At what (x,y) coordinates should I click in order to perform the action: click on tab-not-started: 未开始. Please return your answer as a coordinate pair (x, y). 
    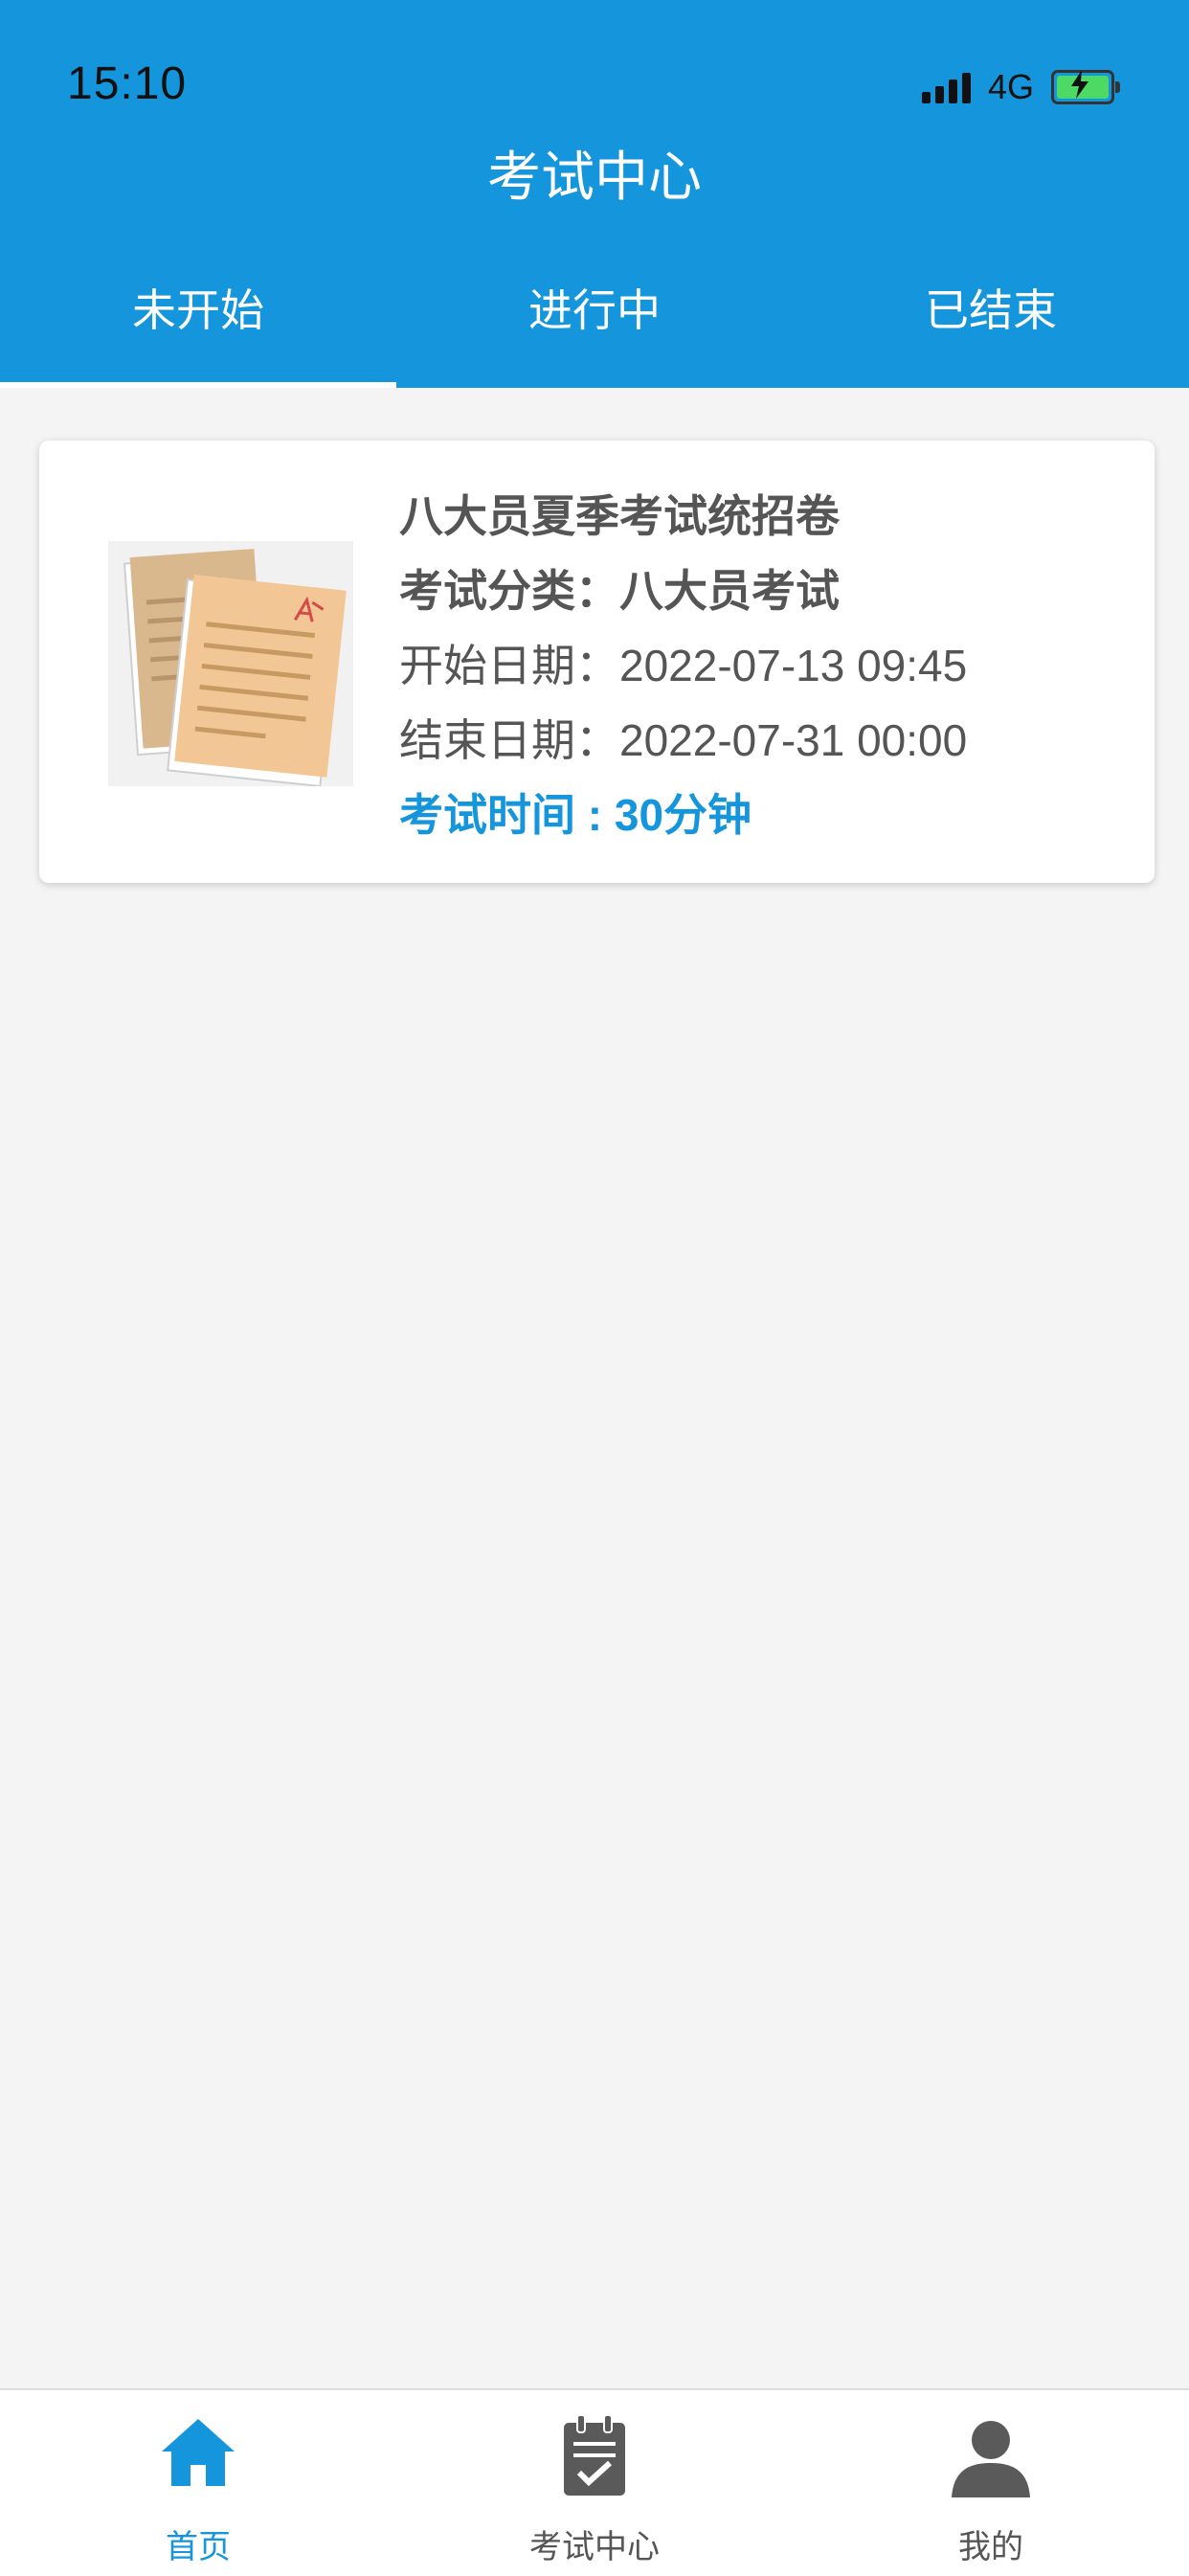
    Looking at the image, I should click on (198, 328).